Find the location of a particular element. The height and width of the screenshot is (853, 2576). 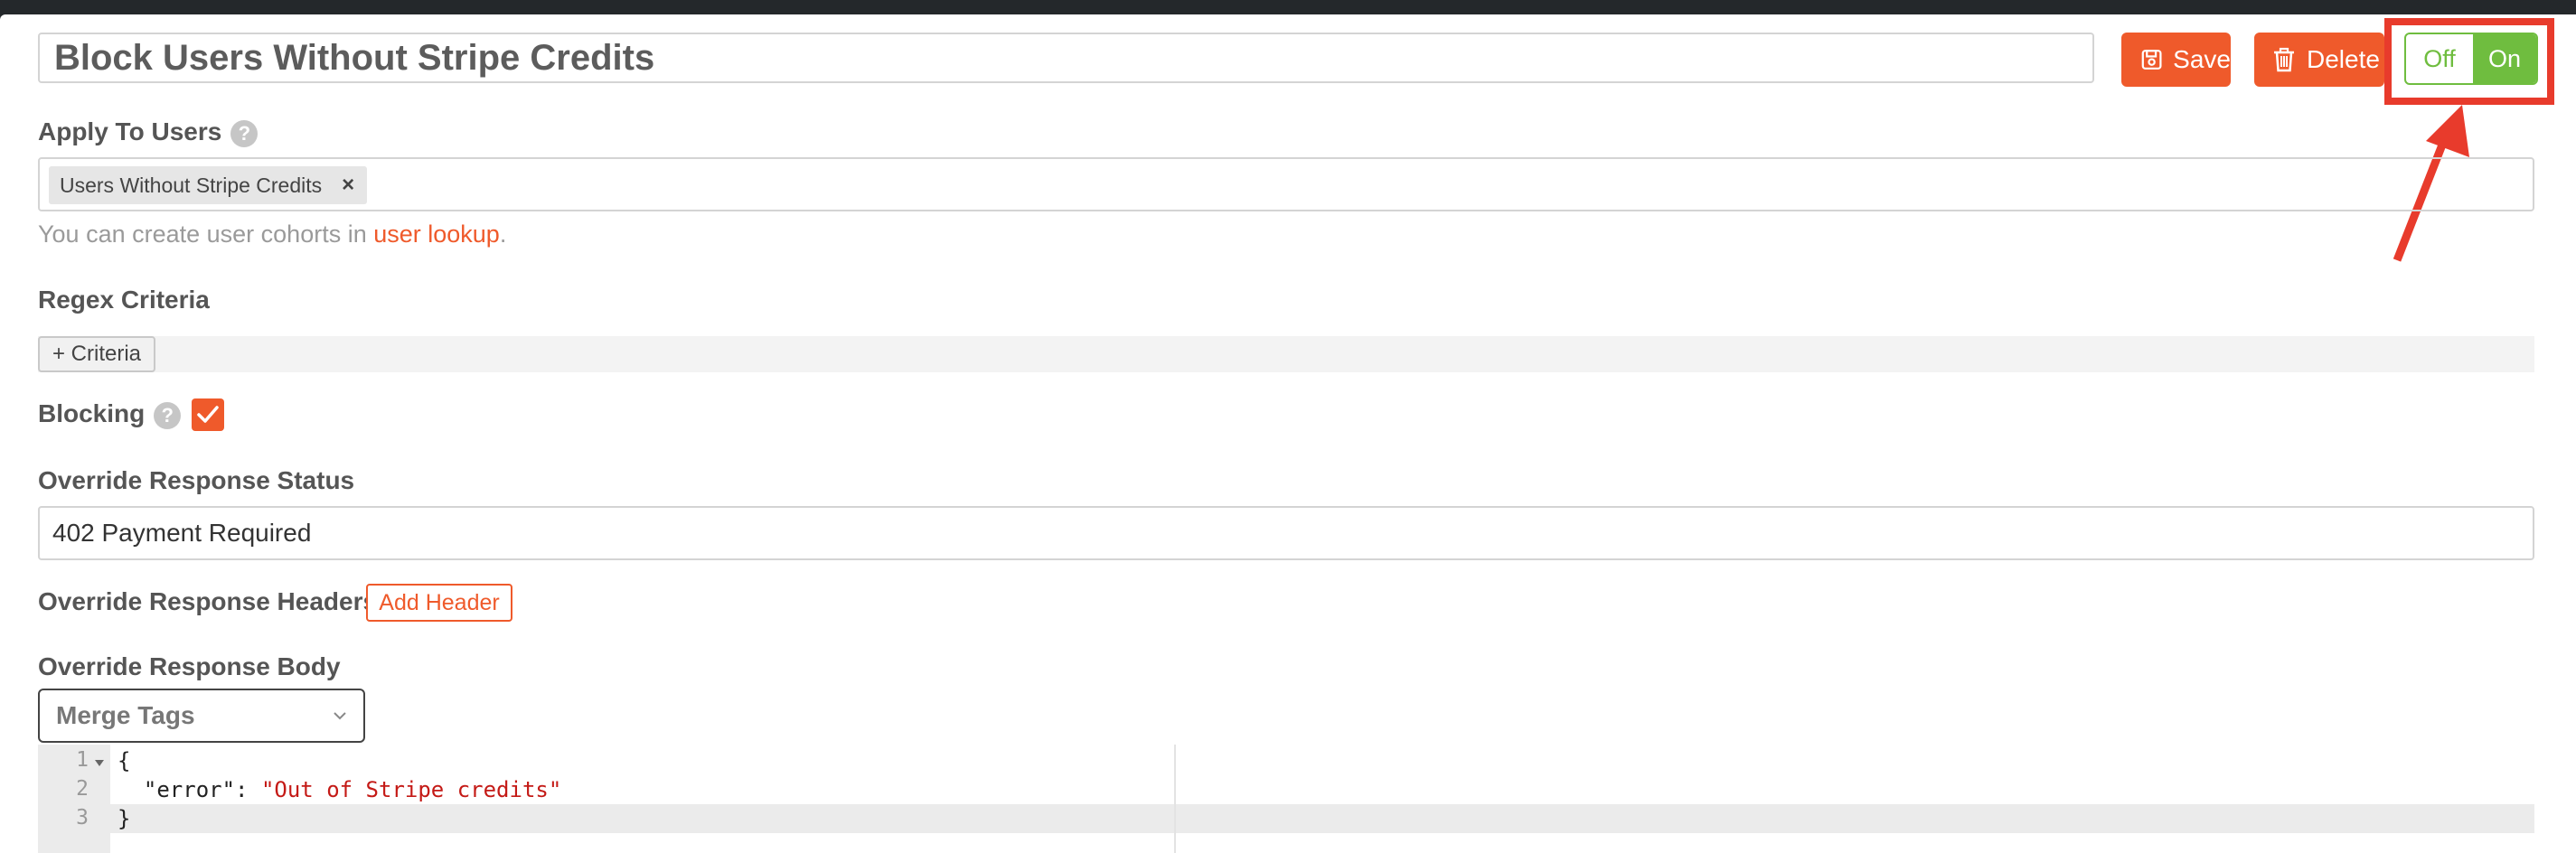

checkmark-icon is located at coordinates (208, 414).